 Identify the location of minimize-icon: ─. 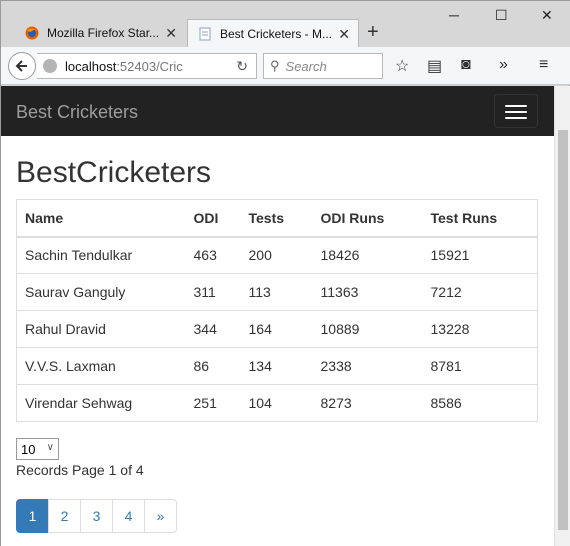
(454, 15).